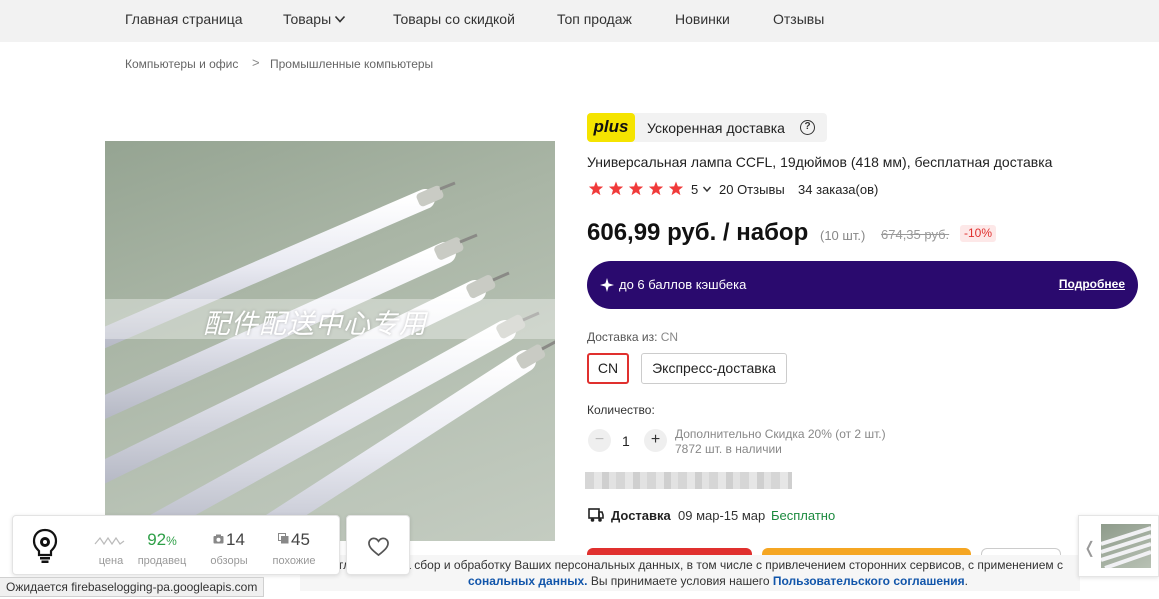 The image size is (1159, 599). I want to click on nav-products-label: Товары, so click(307, 19).